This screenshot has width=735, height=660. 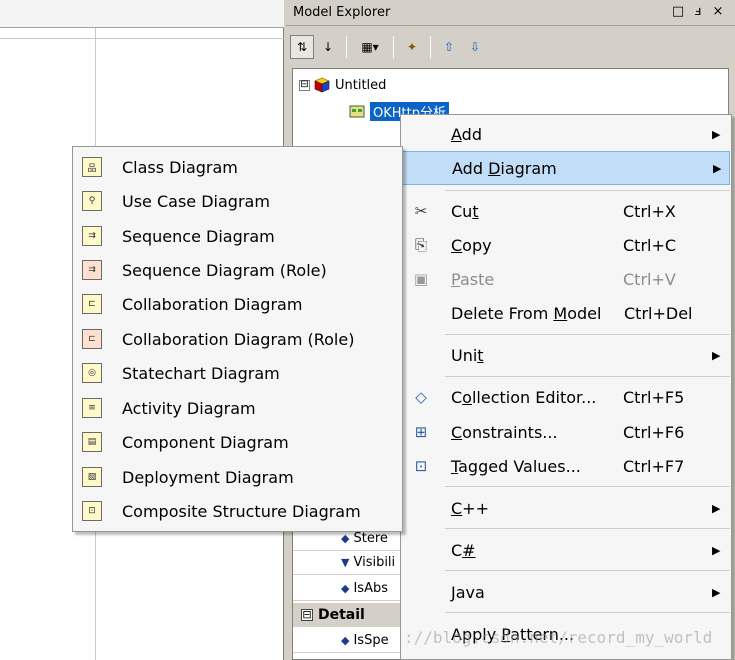 What do you see at coordinates (92, 477) in the screenshot?
I see `deployment-diagram-icon: ▧` at bounding box center [92, 477].